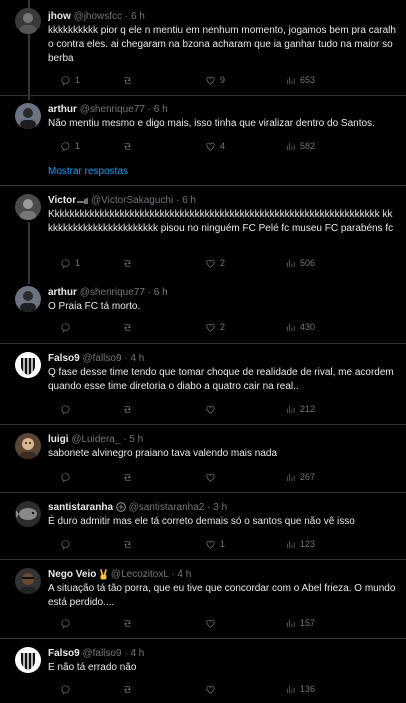  Describe the element at coordinates (58, 439) in the screenshot. I see `display-name: luigi` at that location.